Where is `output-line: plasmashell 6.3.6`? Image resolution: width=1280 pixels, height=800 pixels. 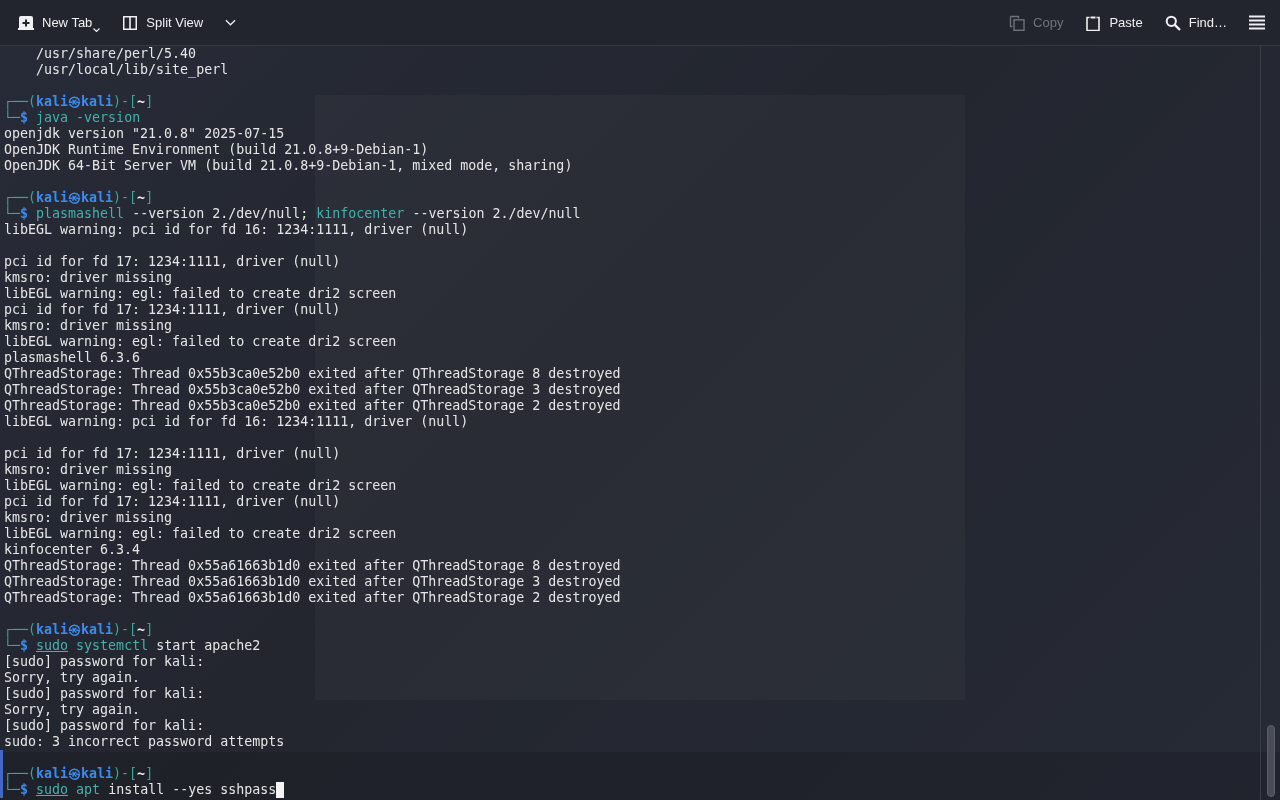
output-line: plasmashell 6.3.6 is located at coordinates (72, 358).